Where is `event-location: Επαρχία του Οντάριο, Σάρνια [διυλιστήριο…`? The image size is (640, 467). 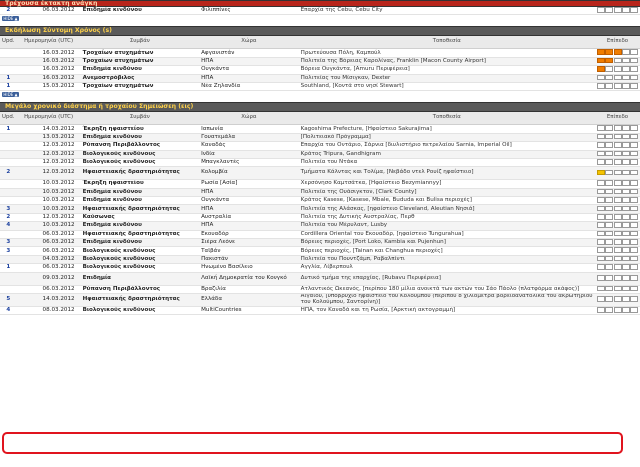 event-location: Επαρχία του Οντάριο, Σάρνια [διυλιστήριο… is located at coordinates (446, 146).